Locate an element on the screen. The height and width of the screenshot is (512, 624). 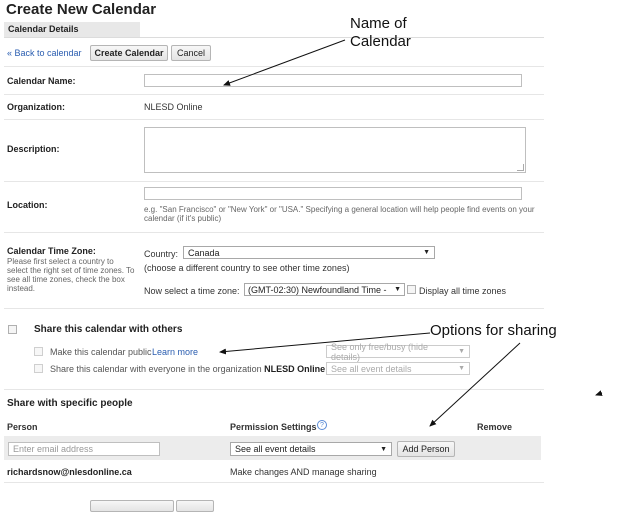
arrow-to-public-option is located at coordinates (325, 343).